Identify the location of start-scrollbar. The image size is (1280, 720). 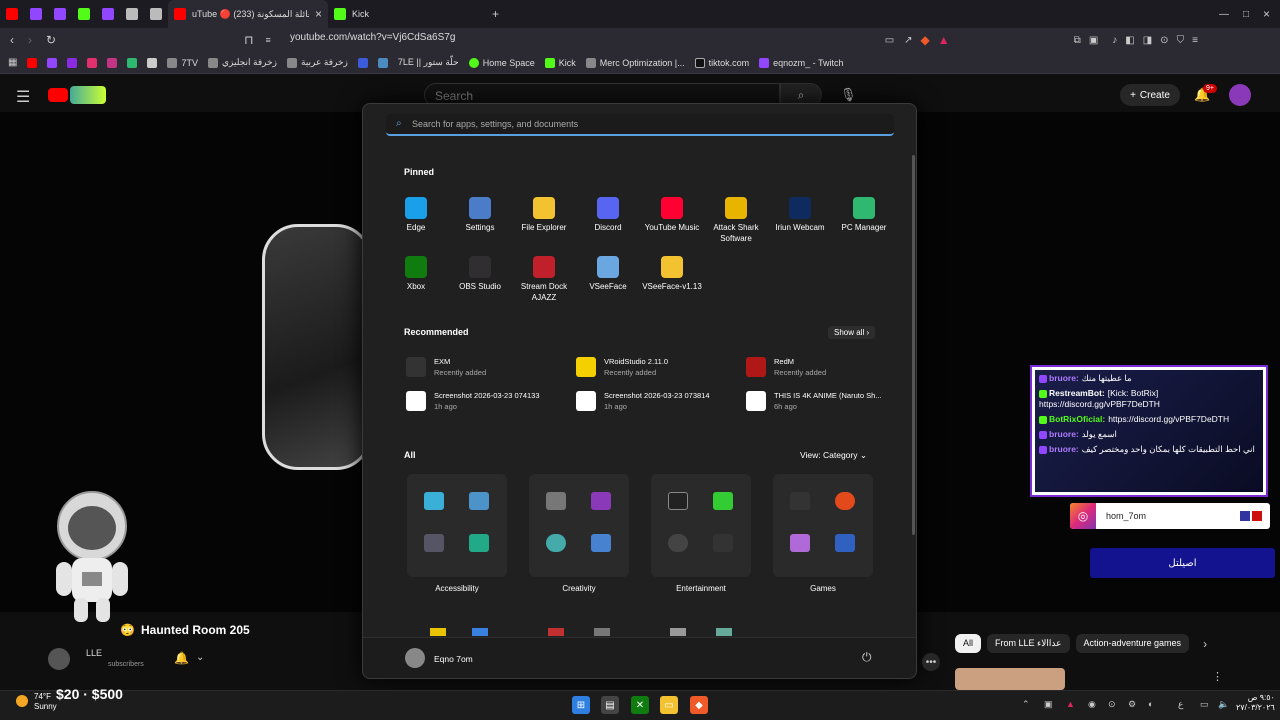
(913, 345).